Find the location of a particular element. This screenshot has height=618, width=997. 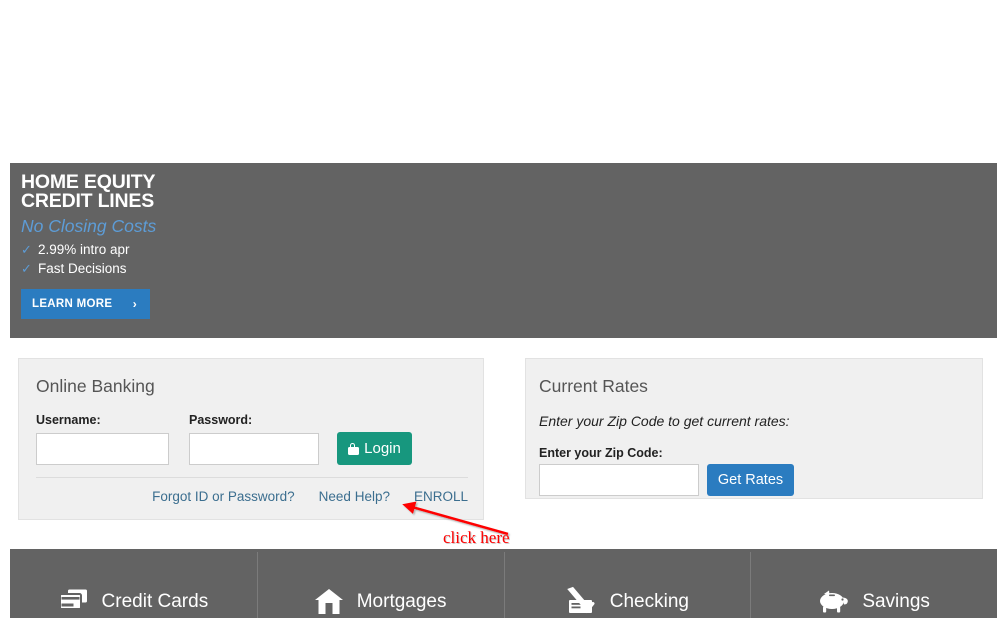

learn-more-label: LEARN MORE is located at coordinates (72, 304).